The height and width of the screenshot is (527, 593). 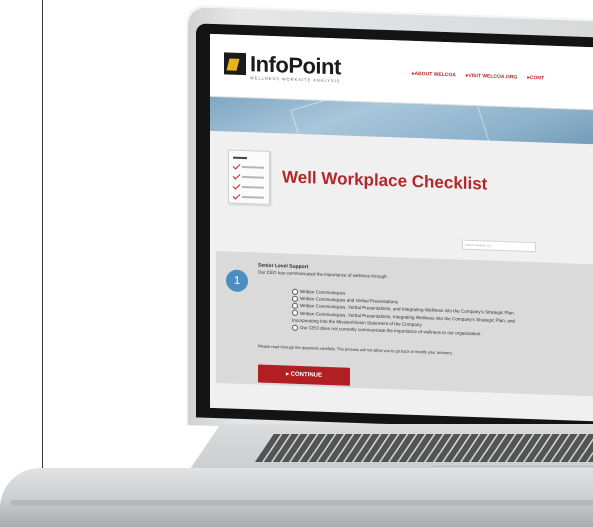 I want to click on nav-contact: CONT, so click(x=535, y=78).